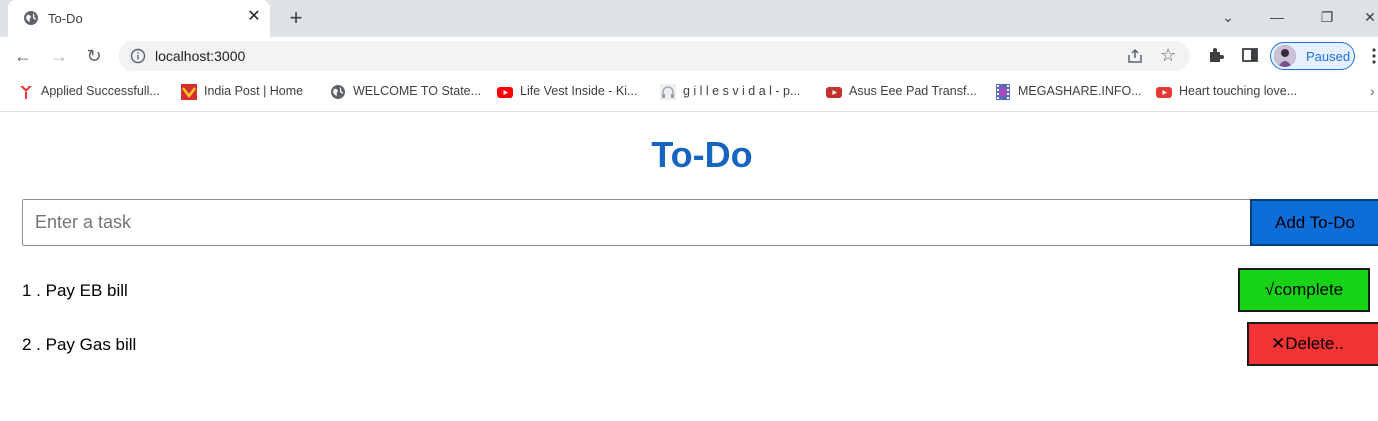 The image size is (1378, 421). I want to click on profile-button: Paused, so click(1312, 56).